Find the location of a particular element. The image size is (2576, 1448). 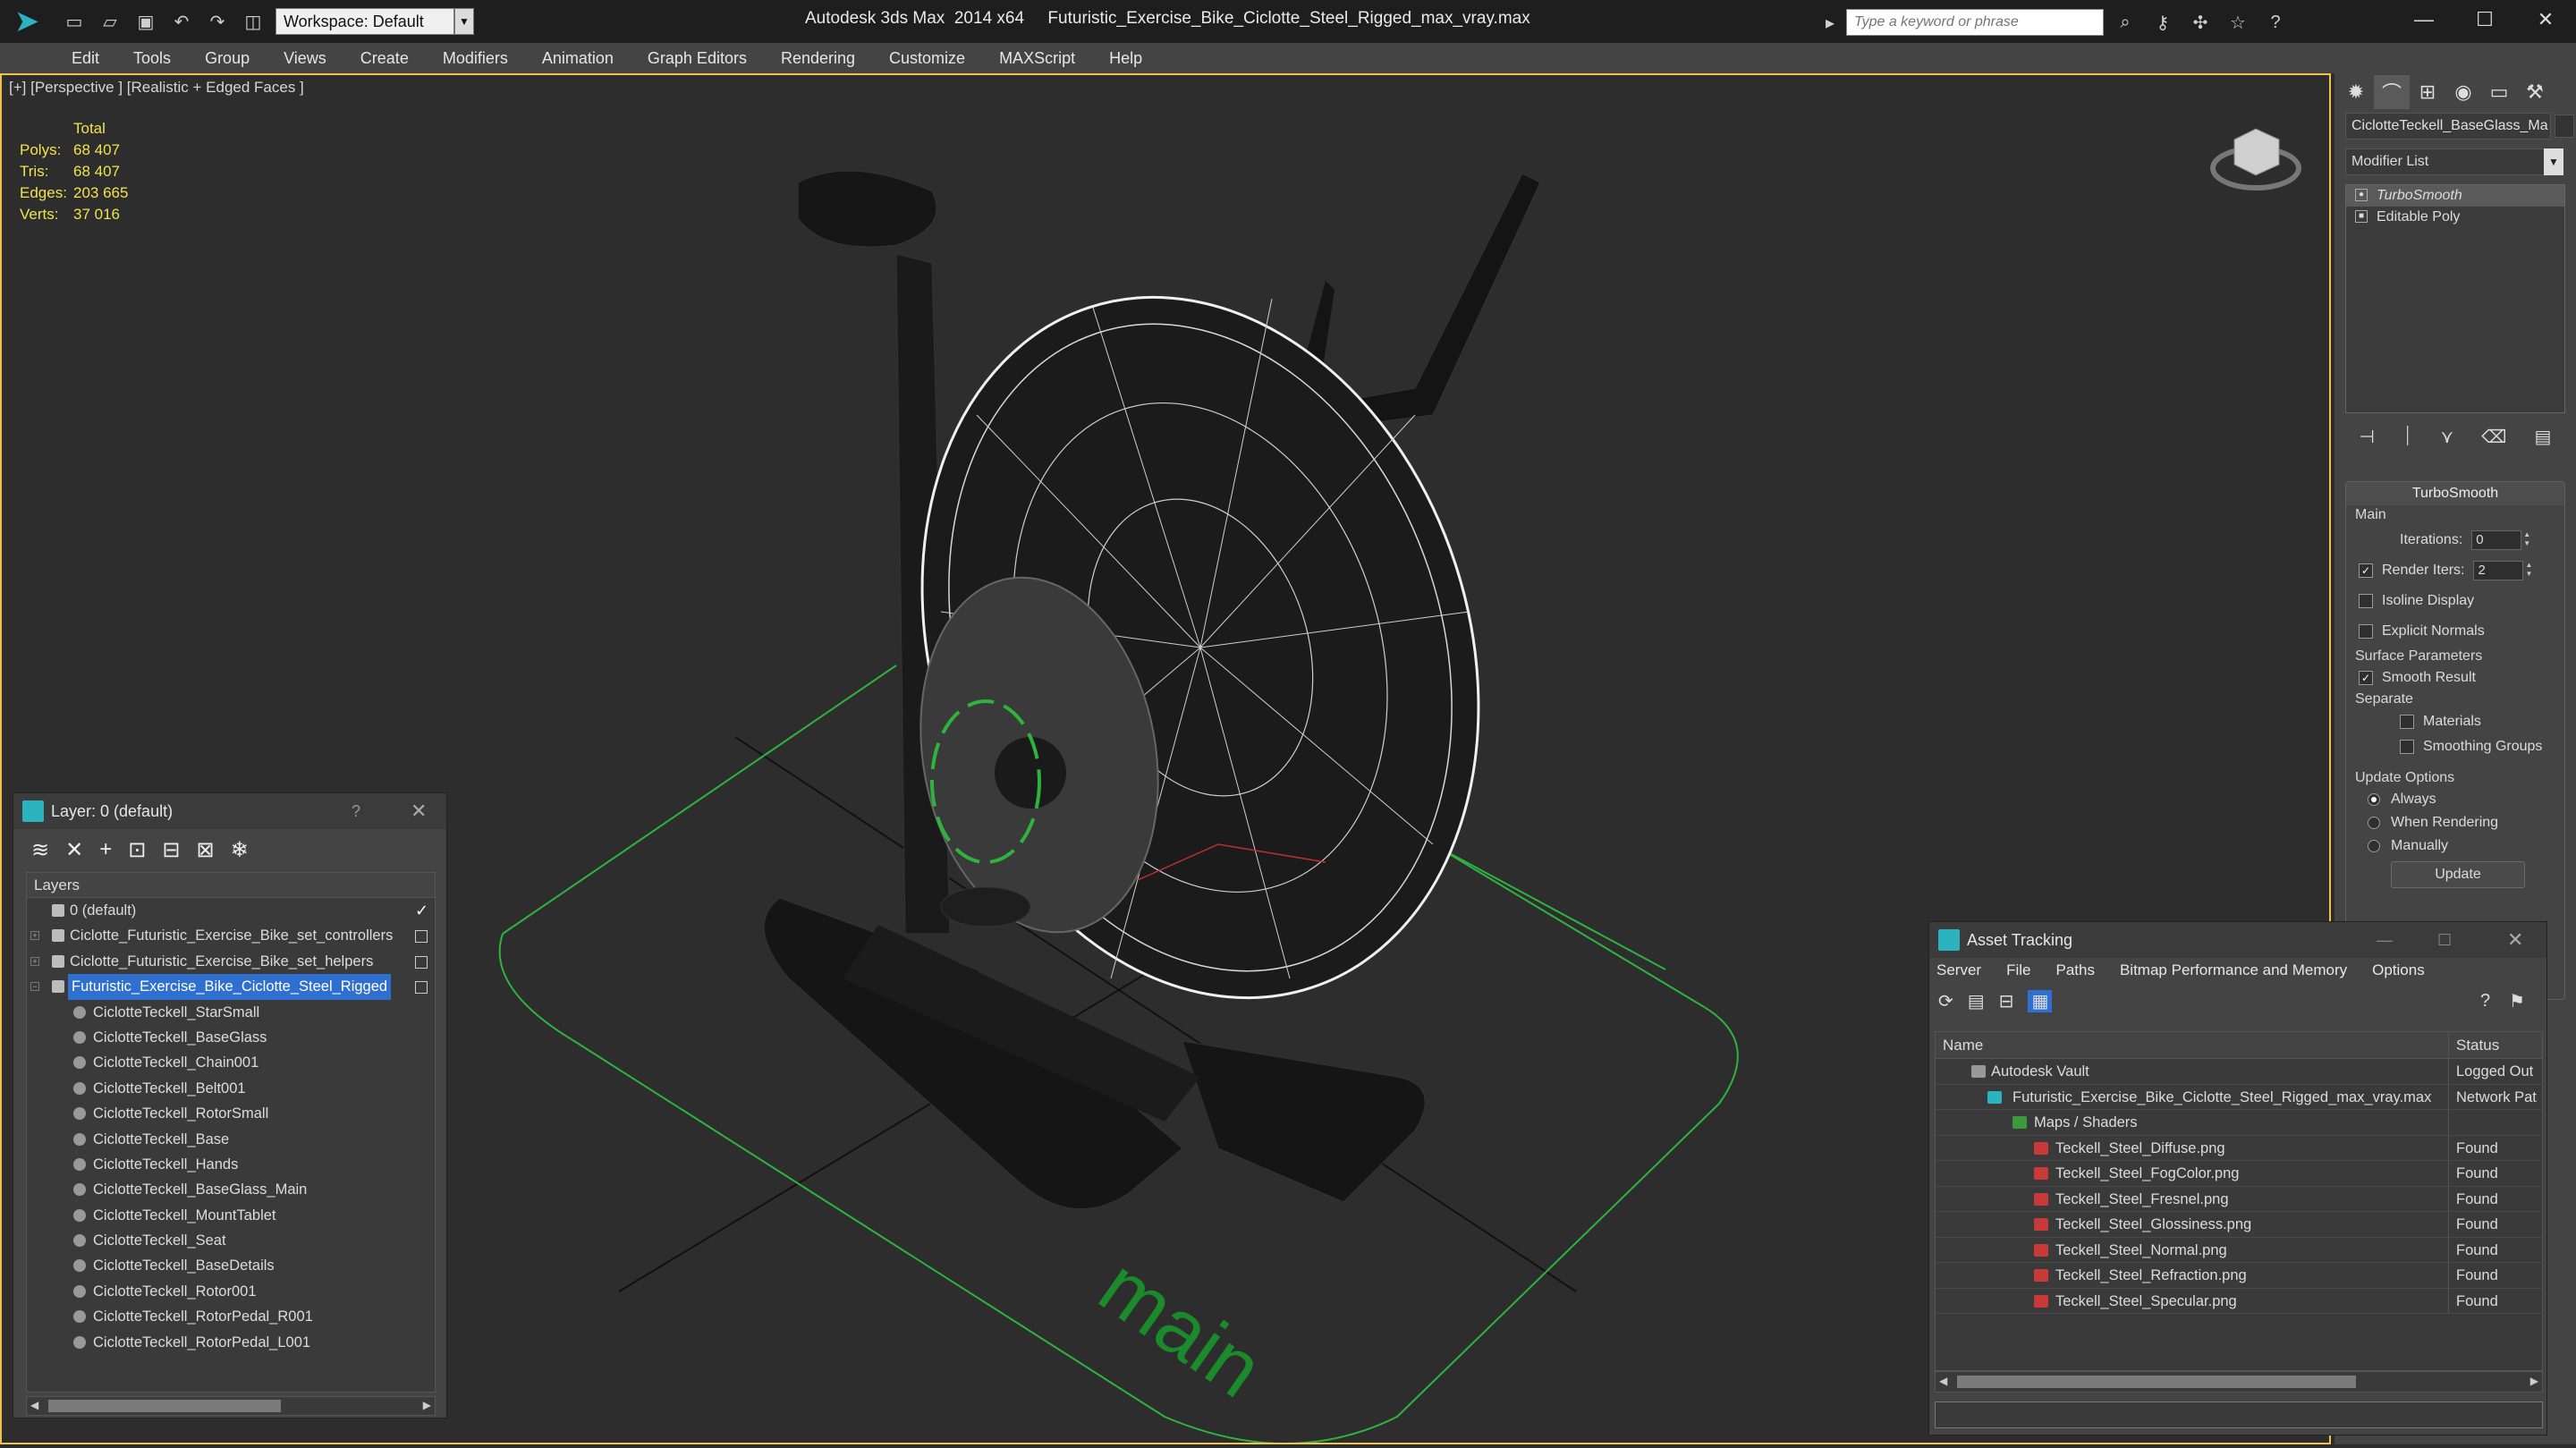

asset-menu-options: Options is located at coordinates (2398, 970).